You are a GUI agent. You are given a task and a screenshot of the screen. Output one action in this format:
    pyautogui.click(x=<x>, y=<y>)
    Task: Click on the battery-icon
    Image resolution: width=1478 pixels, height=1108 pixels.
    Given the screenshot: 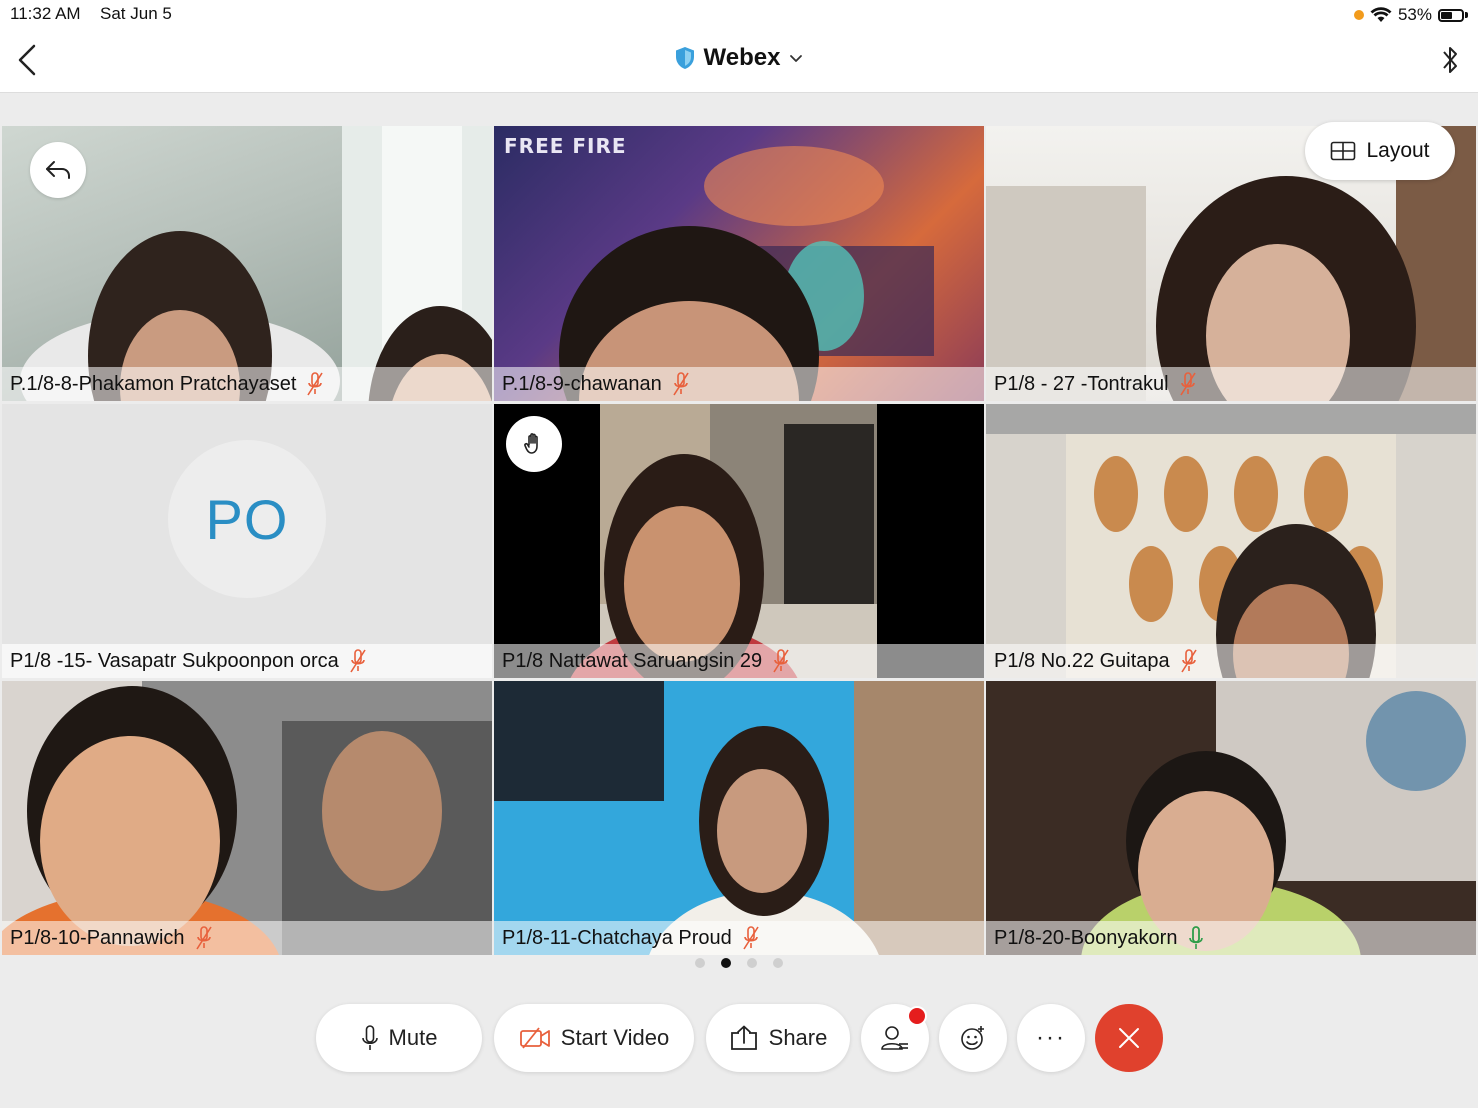 What is the action you would take?
    pyautogui.click(x=1451, y=15)
    